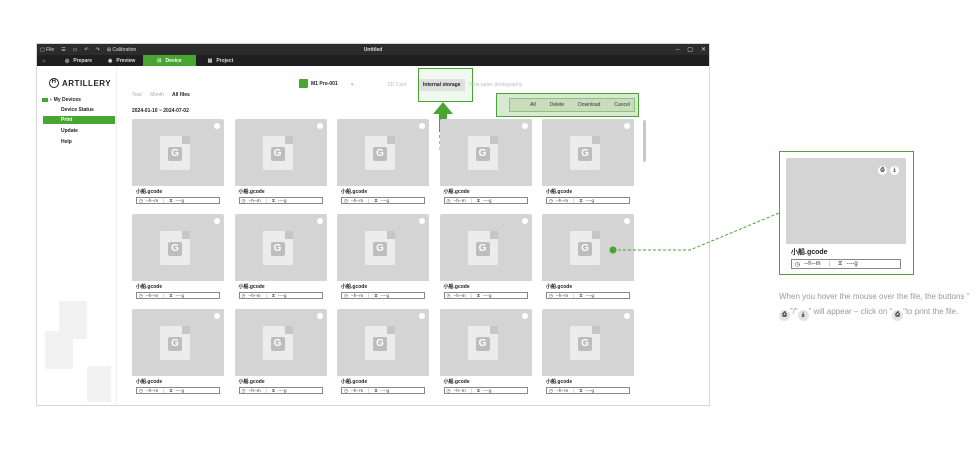  What do you see at coordinates (703, 49) in the screenshot?
I see `close-button: ✕` at bounding box center [703, 49].